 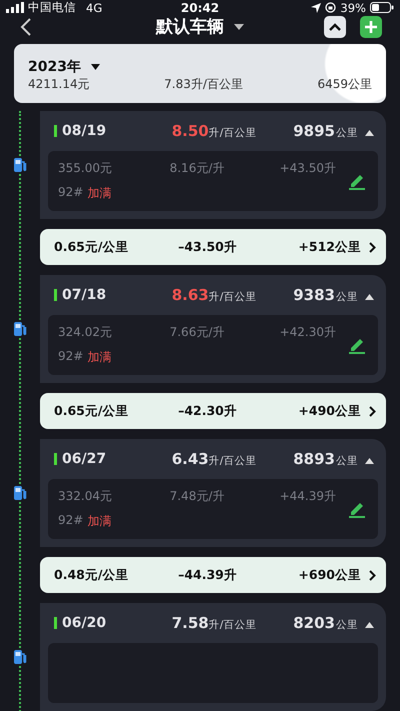 What do you see at coordinates (316, 7) in the screenshot?
I see `location-icon` at bounding box center [316, 7].